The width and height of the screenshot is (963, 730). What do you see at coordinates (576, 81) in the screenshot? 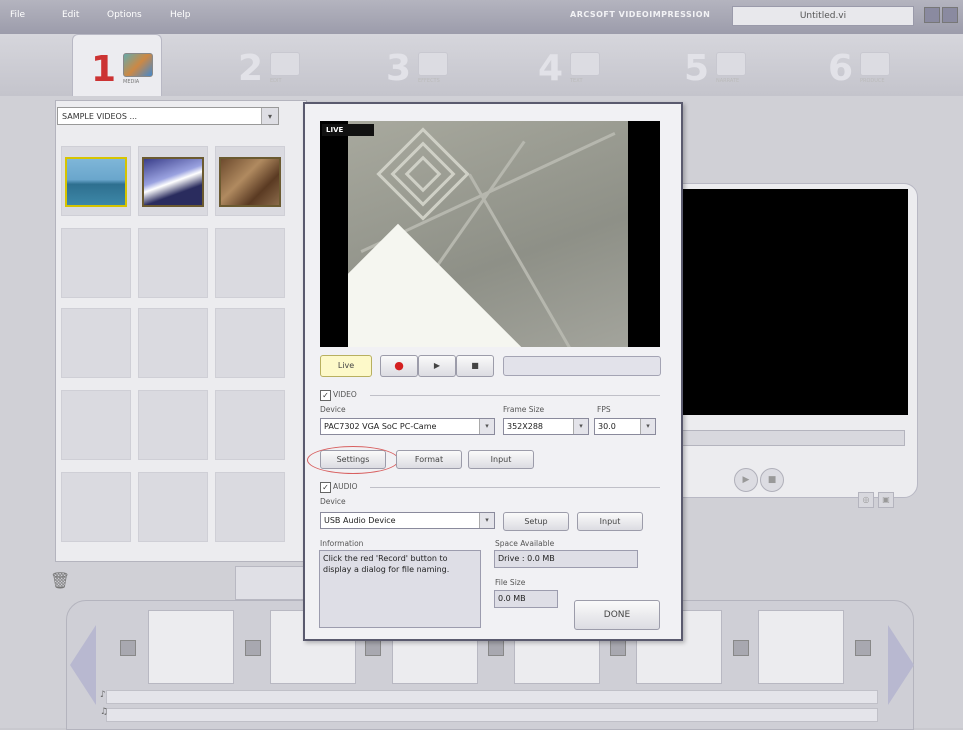
I see `step-label: TEXT` at bounding box center [576, 81].